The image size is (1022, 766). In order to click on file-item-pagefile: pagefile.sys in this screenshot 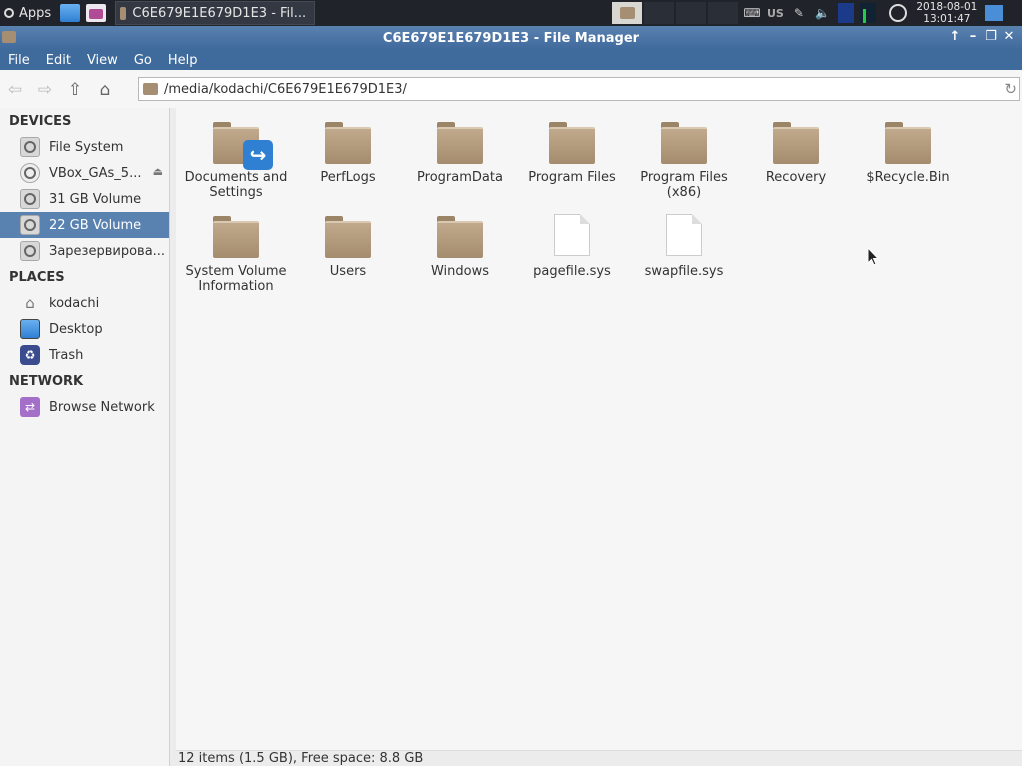, I will do `click(572, 246)`.